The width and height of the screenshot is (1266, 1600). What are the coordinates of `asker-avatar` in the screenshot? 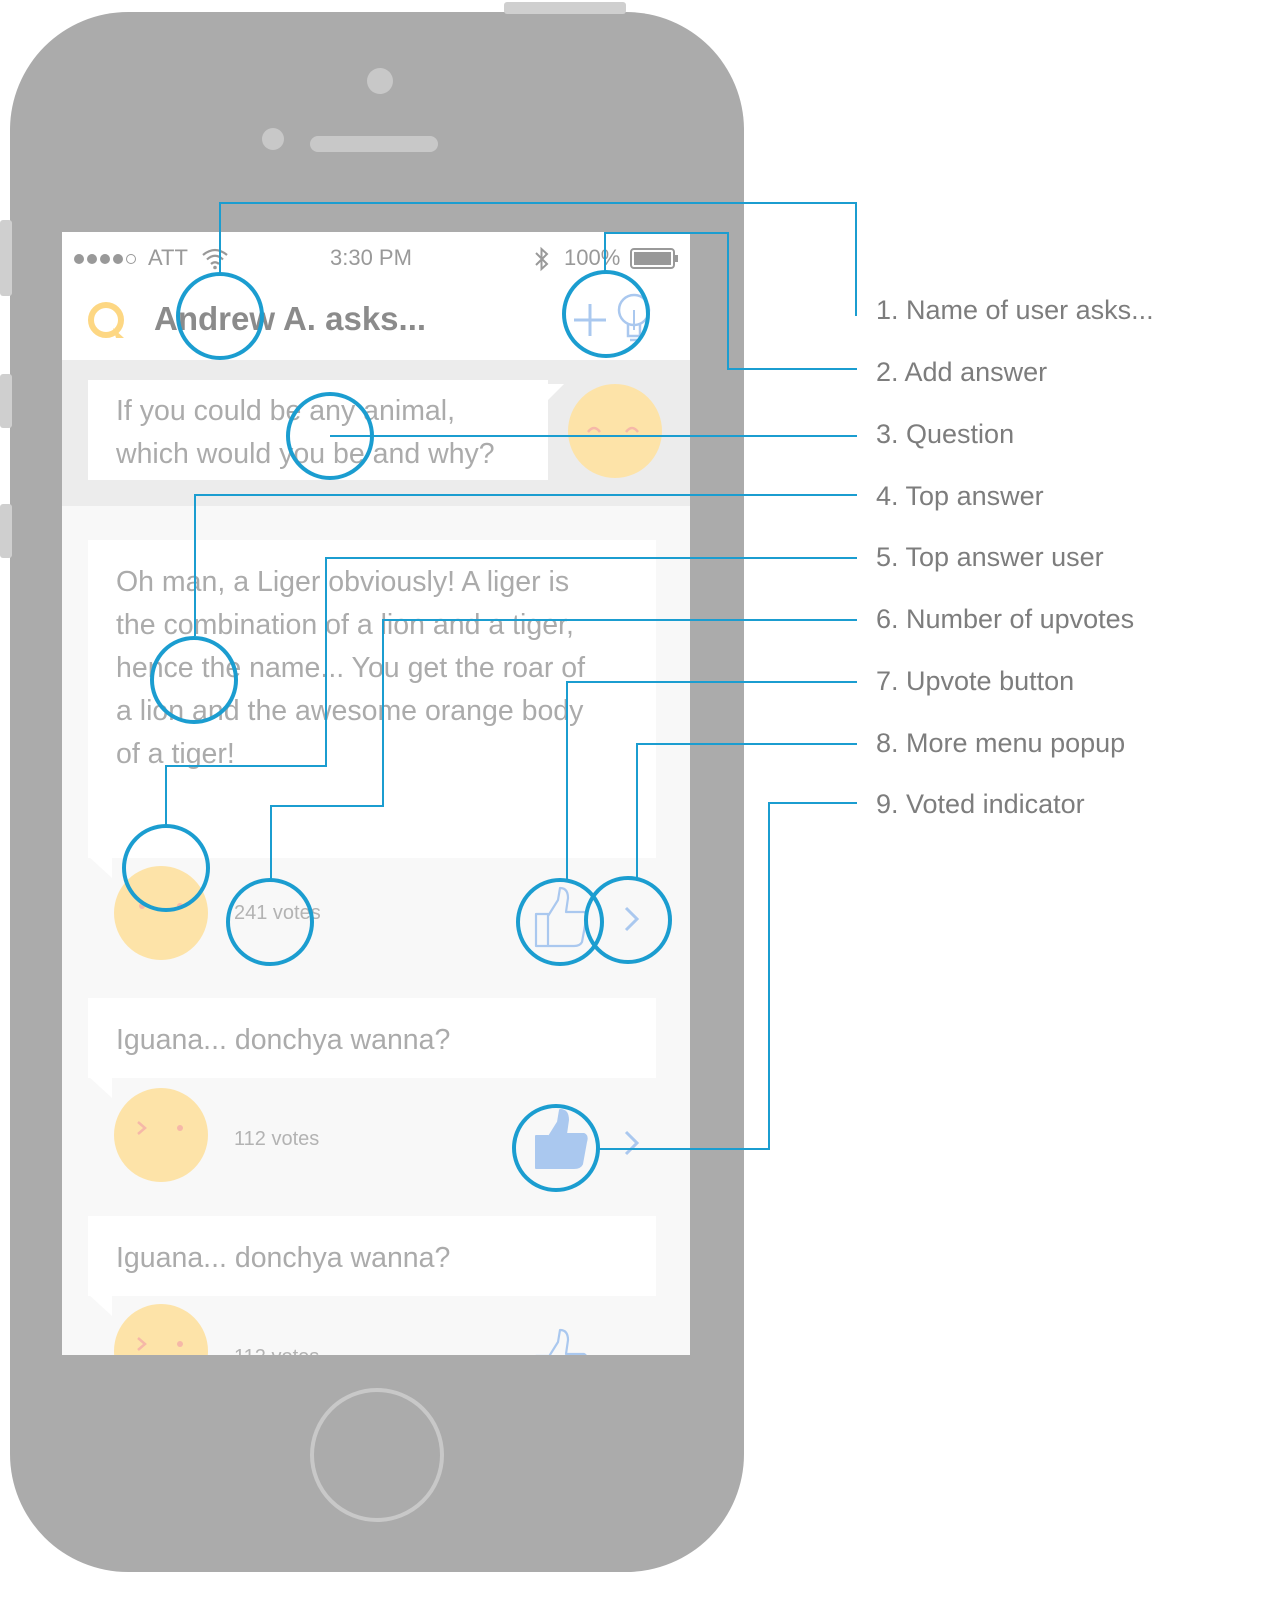 It's located at (615, 431).